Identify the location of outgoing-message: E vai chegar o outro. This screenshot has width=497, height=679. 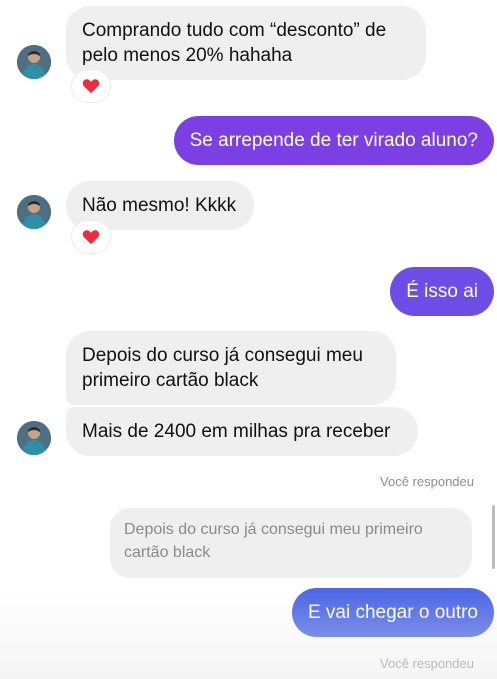
(392, 612).